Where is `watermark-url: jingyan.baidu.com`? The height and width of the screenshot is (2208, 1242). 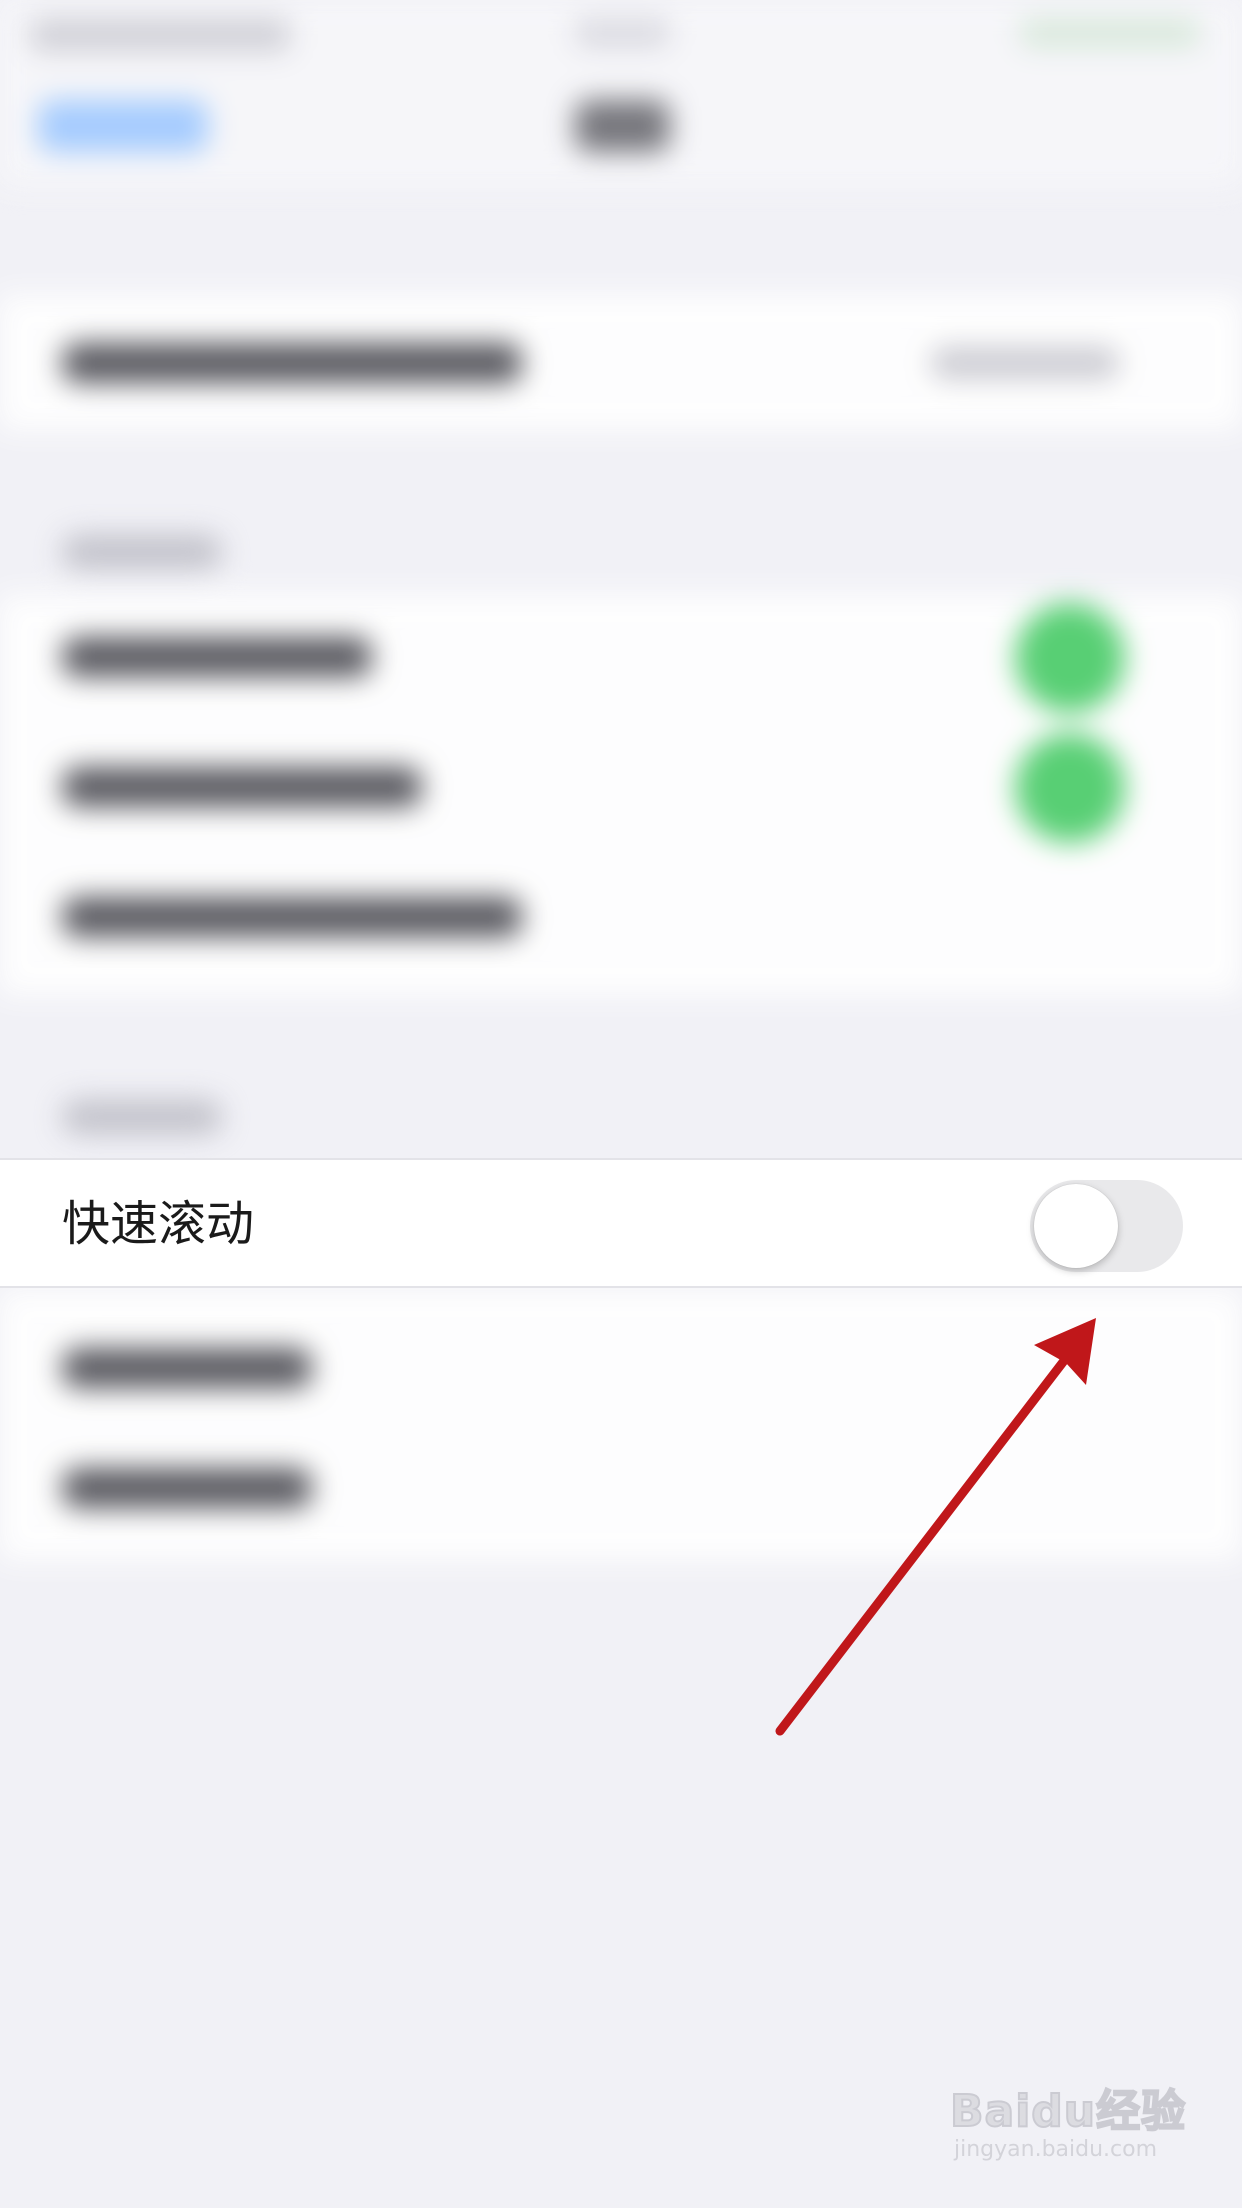
watermark-url: jingyan.baidu.com is located at coordinates (1056, 2149).